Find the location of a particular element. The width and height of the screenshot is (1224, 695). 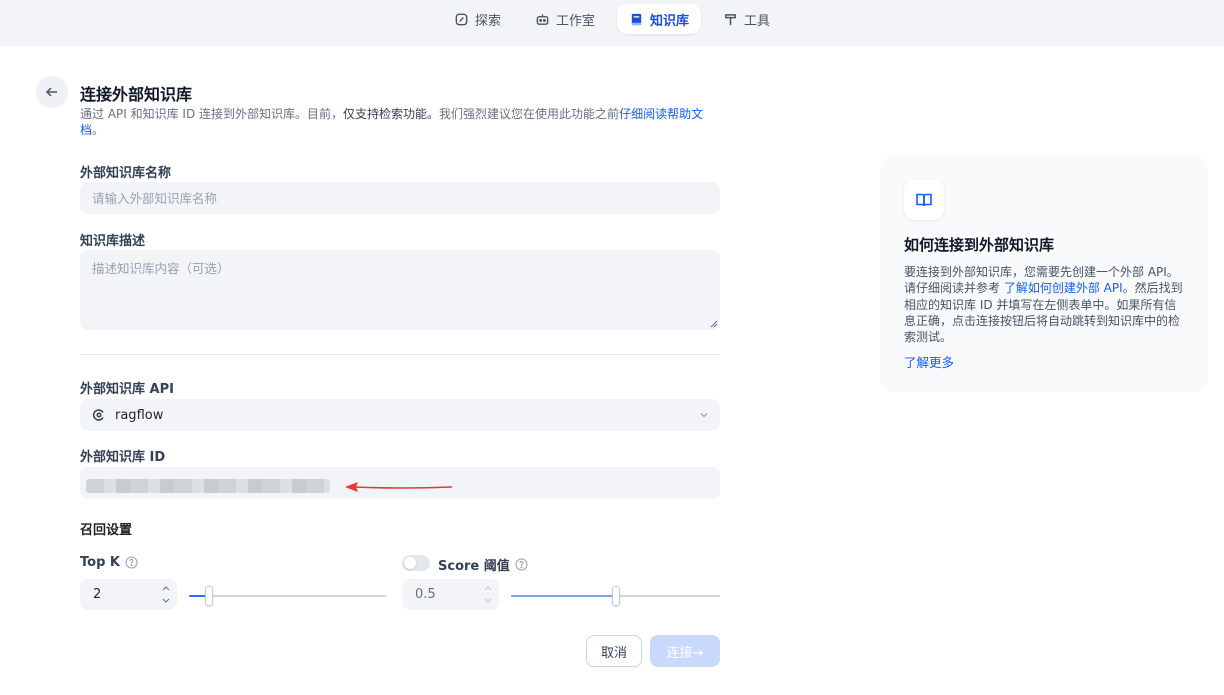

recall-settings-title: 召回设置 is located at coordinates (106, 530).